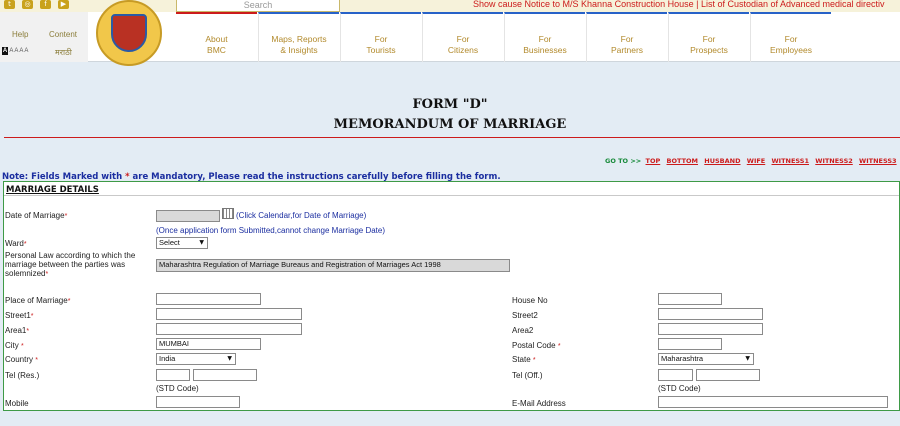  Describe the element at coordinates (834, 161) in the screenshot. I see `goto-witness2-link: WITNESS2` at that location.